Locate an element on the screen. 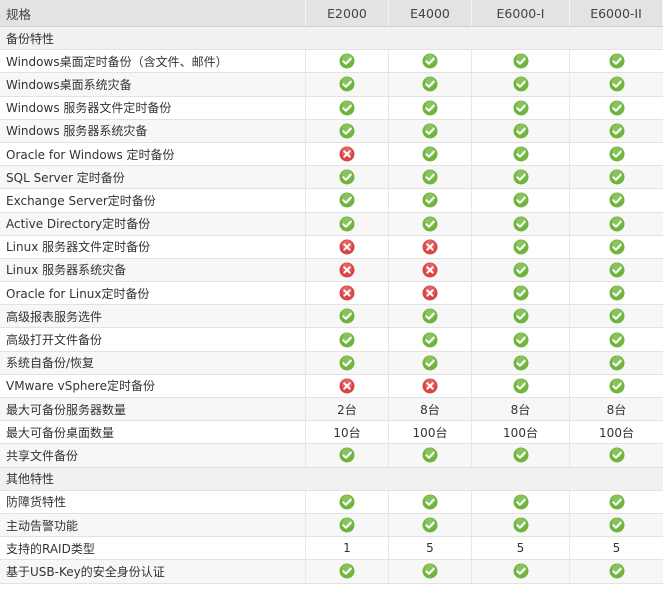 Image resolution: width=665 pixels, height=595 pixels. table-row: 基于USB-Key的安全身份认证 is located at coordinates (331, 572).